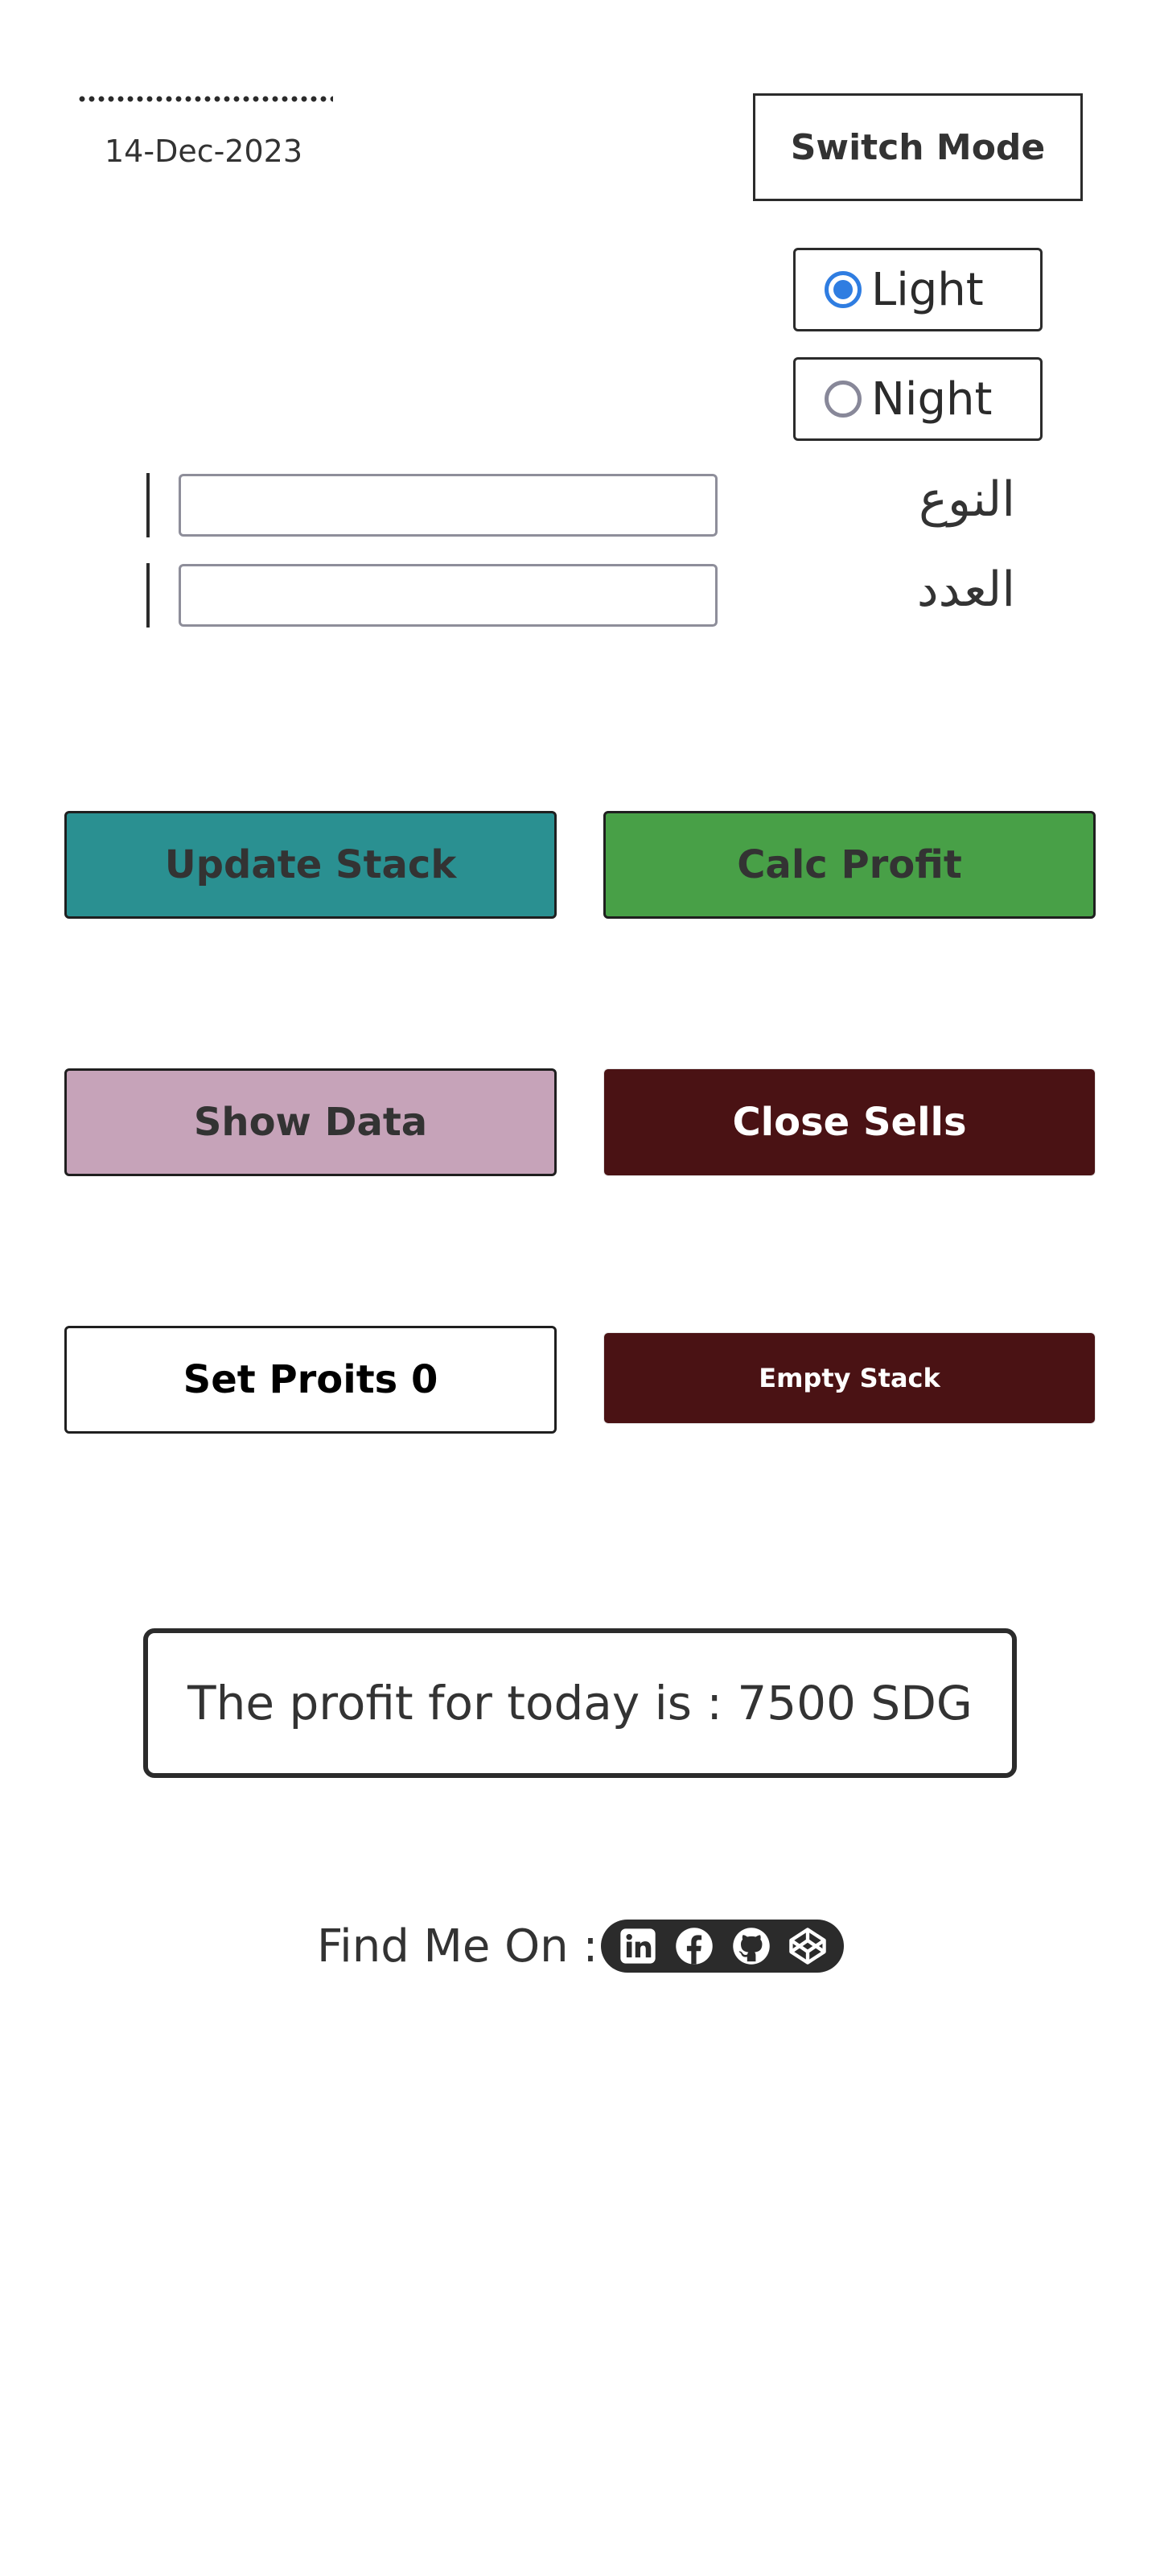  I want to click on count-field-row: العدد, so click(580, 595).